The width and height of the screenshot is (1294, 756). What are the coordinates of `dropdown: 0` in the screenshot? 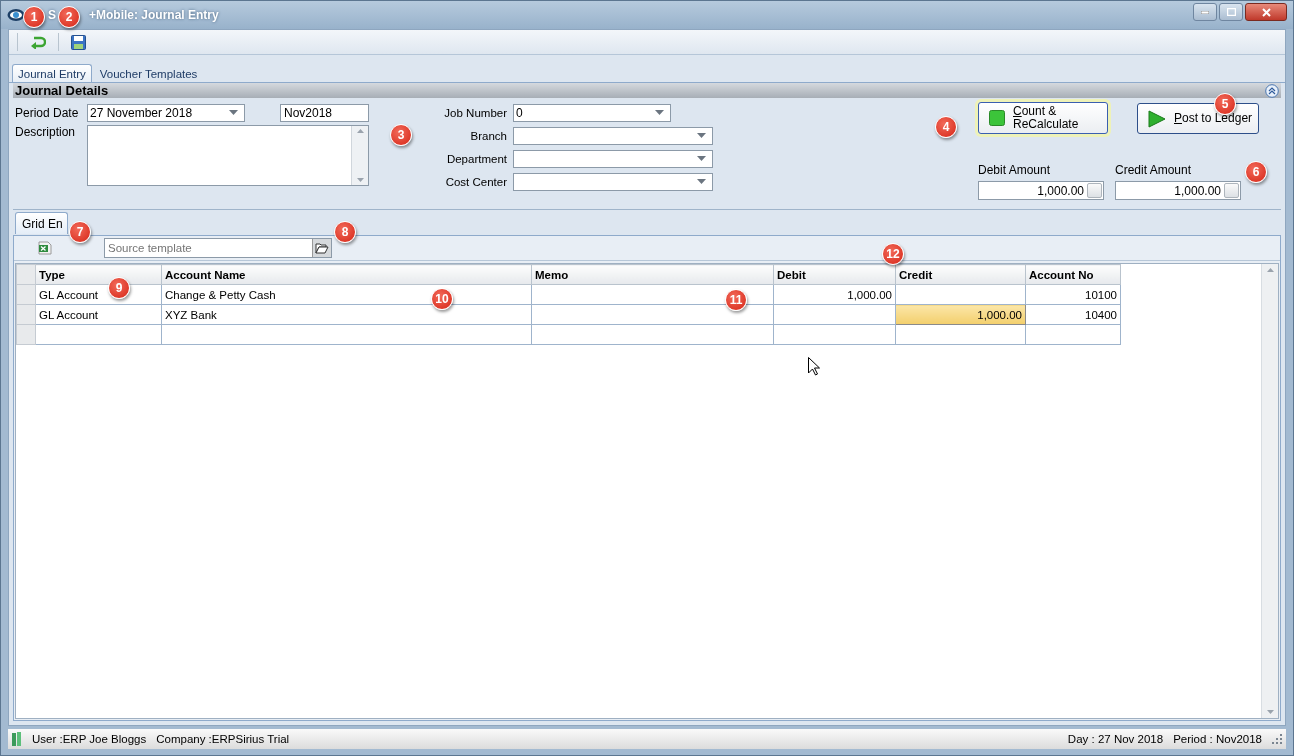 It's located at (592, 112).